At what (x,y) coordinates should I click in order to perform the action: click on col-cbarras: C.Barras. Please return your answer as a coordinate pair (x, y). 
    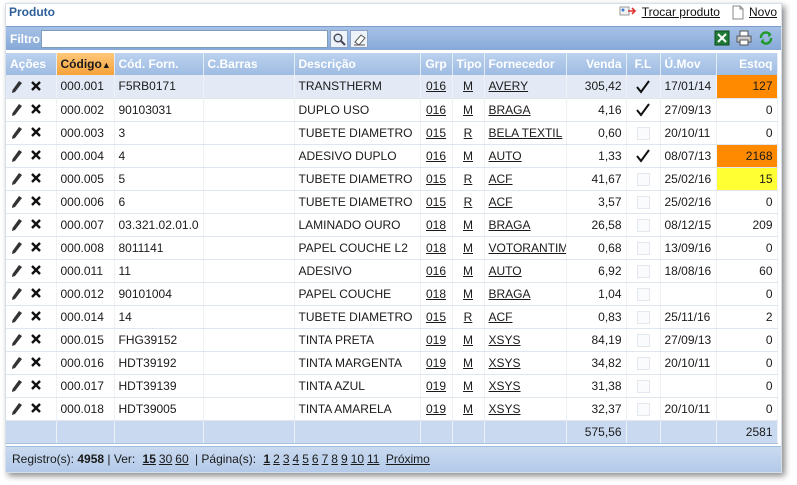
    Looking at the image, I should click on (249, 64).